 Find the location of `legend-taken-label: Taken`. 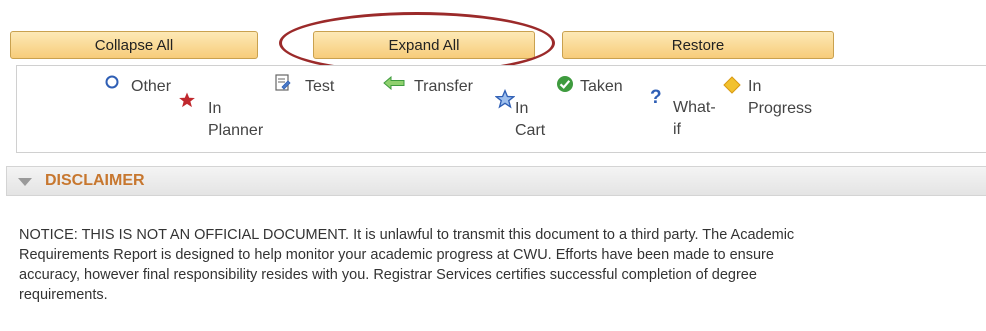

legend-taken-label: Taken is located at coordinates (601, 86).